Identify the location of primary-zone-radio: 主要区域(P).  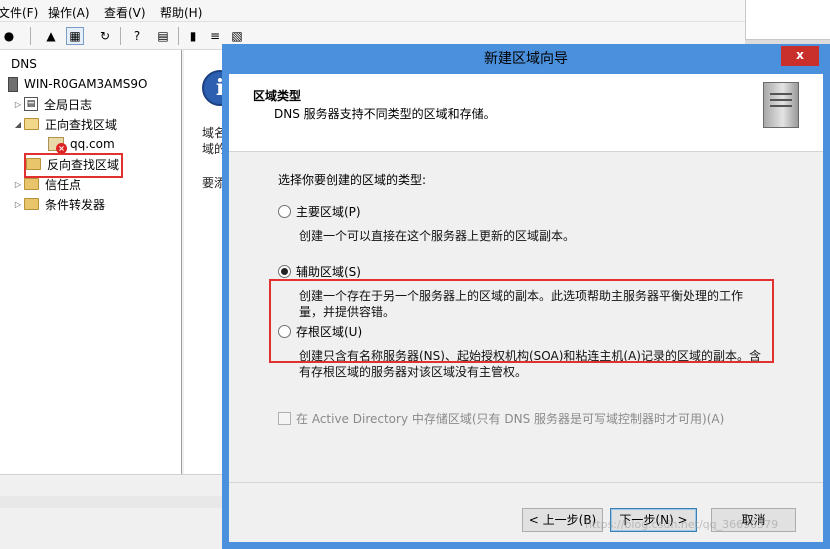
(319, 211).